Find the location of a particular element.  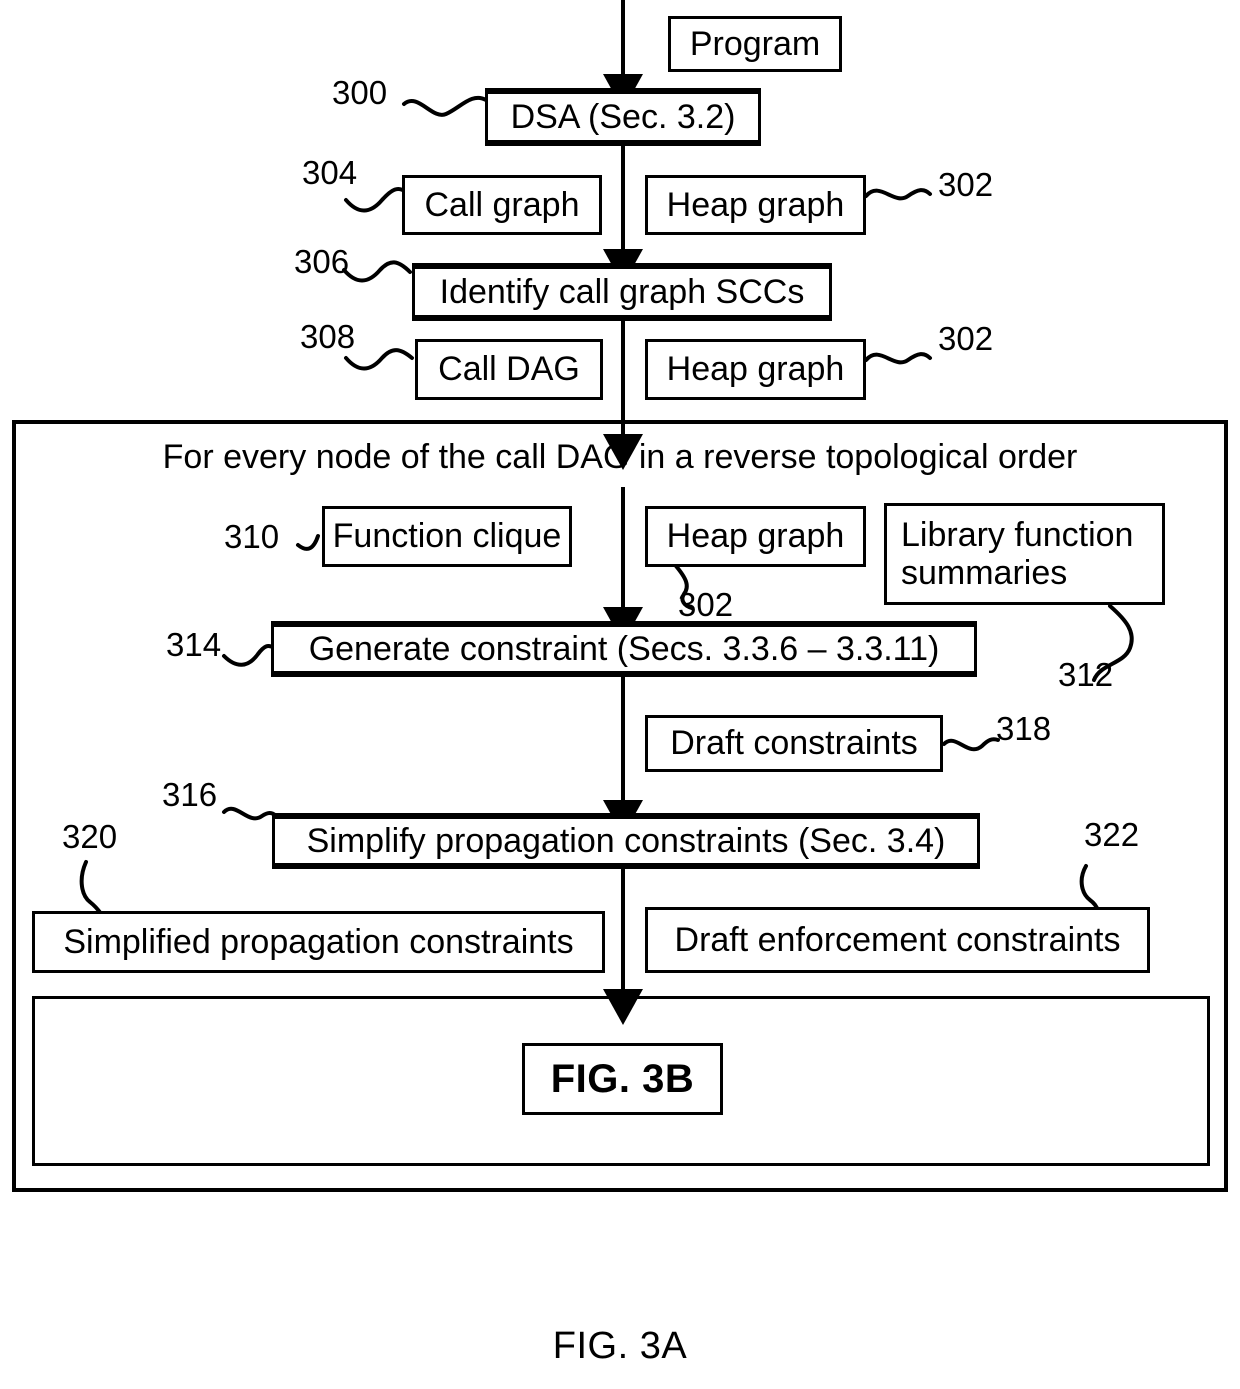

figure-caption: FIG. 3A is located at coordinates (620, 1346).